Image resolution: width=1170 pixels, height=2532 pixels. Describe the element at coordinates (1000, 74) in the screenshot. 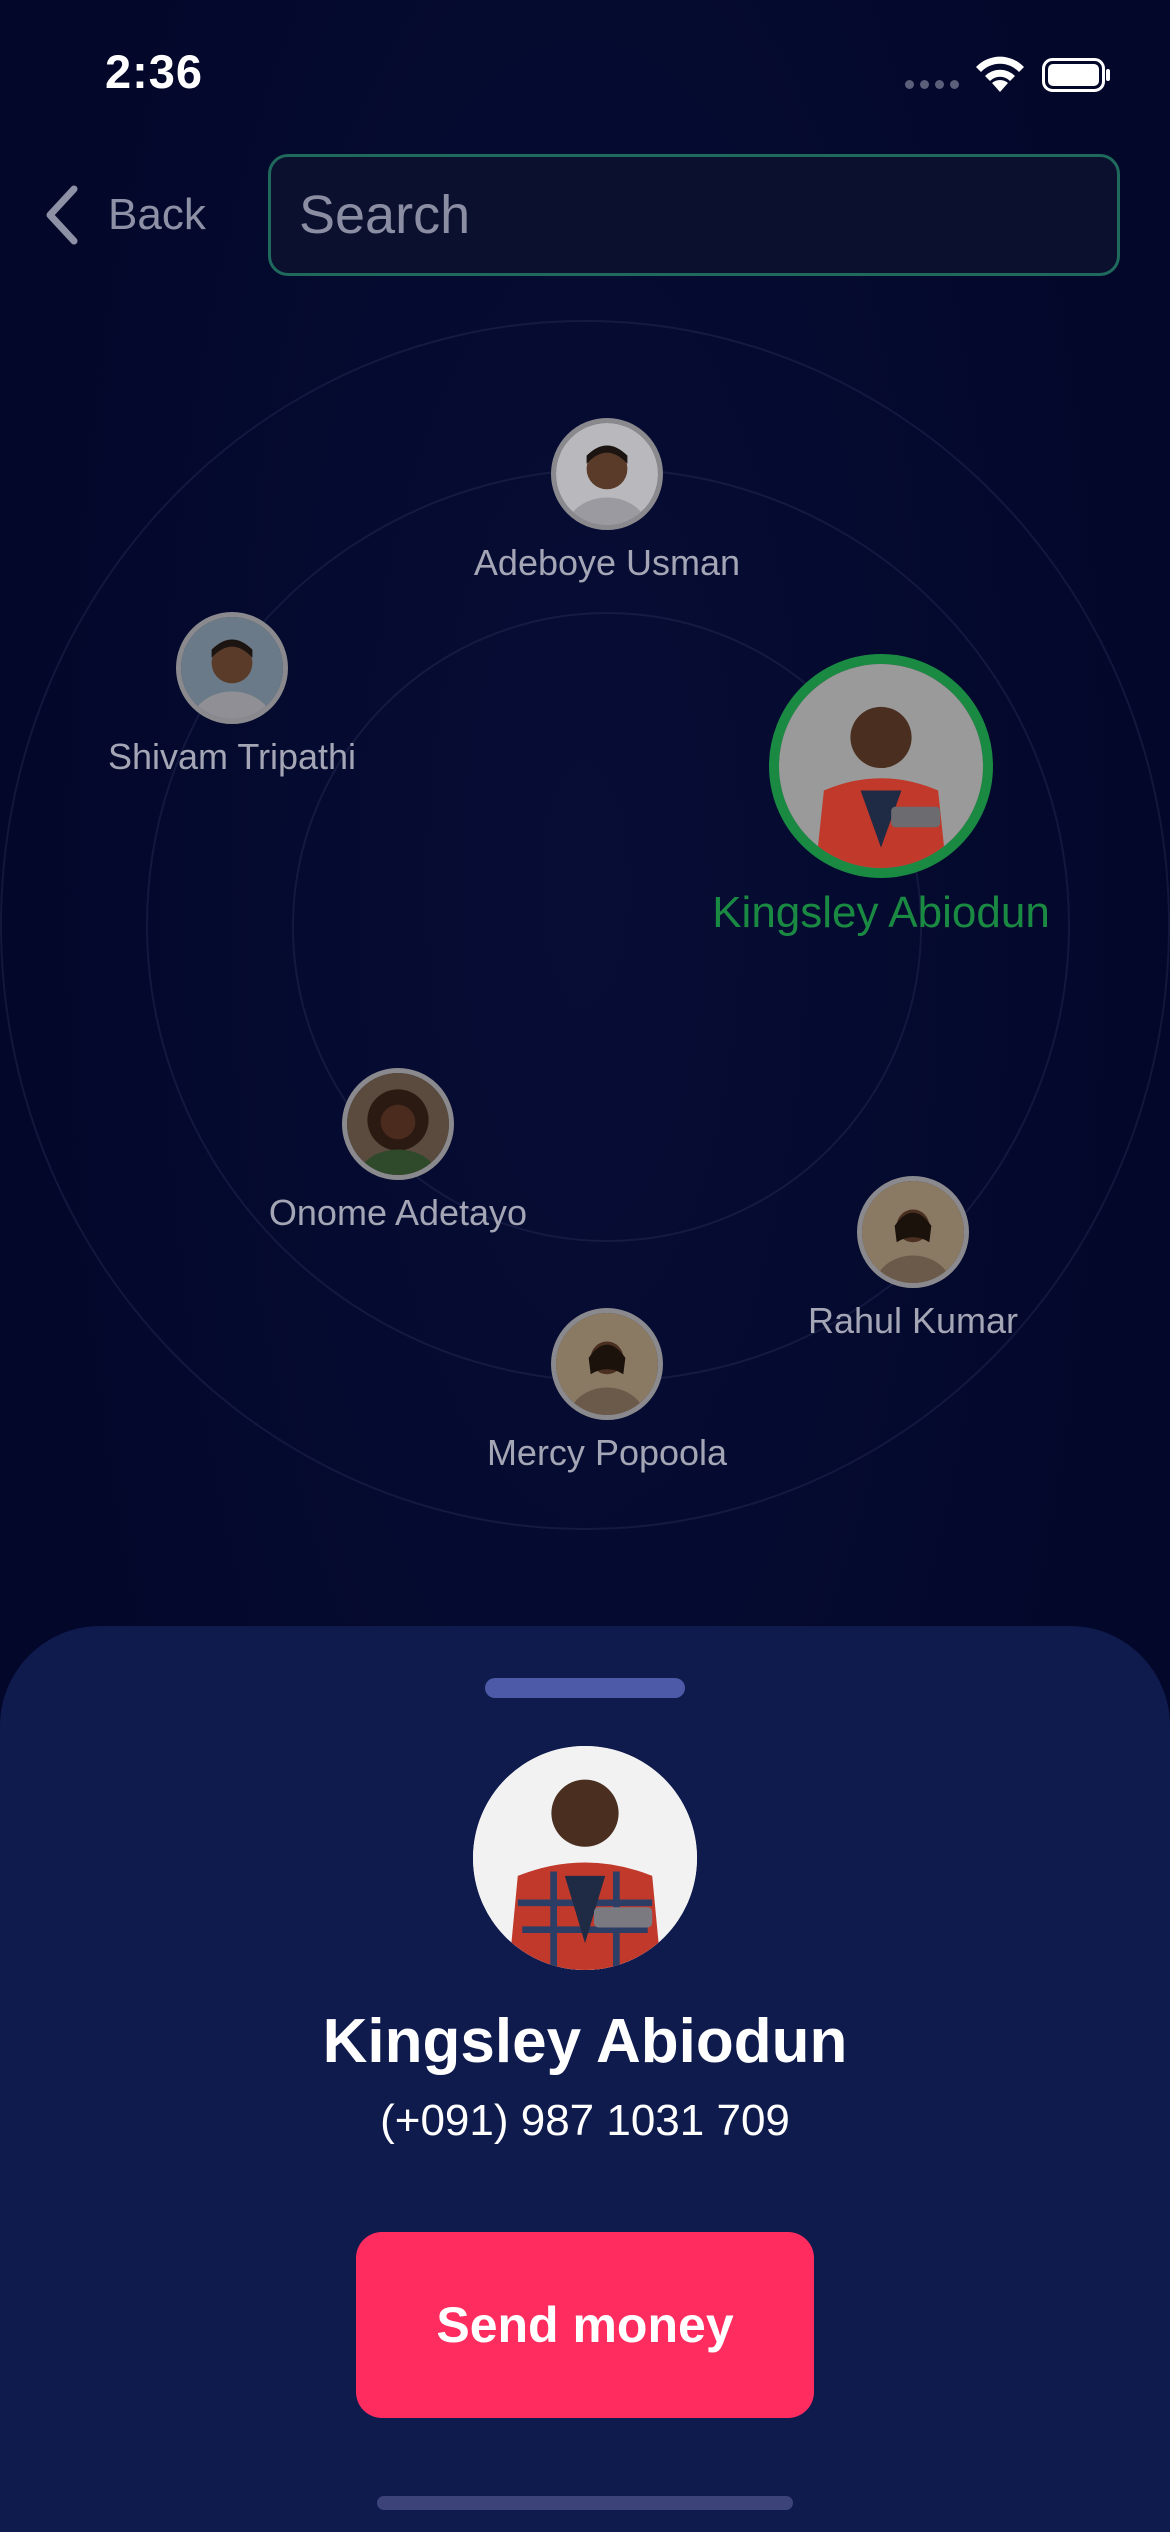

I see `wifi-icon` at that location.